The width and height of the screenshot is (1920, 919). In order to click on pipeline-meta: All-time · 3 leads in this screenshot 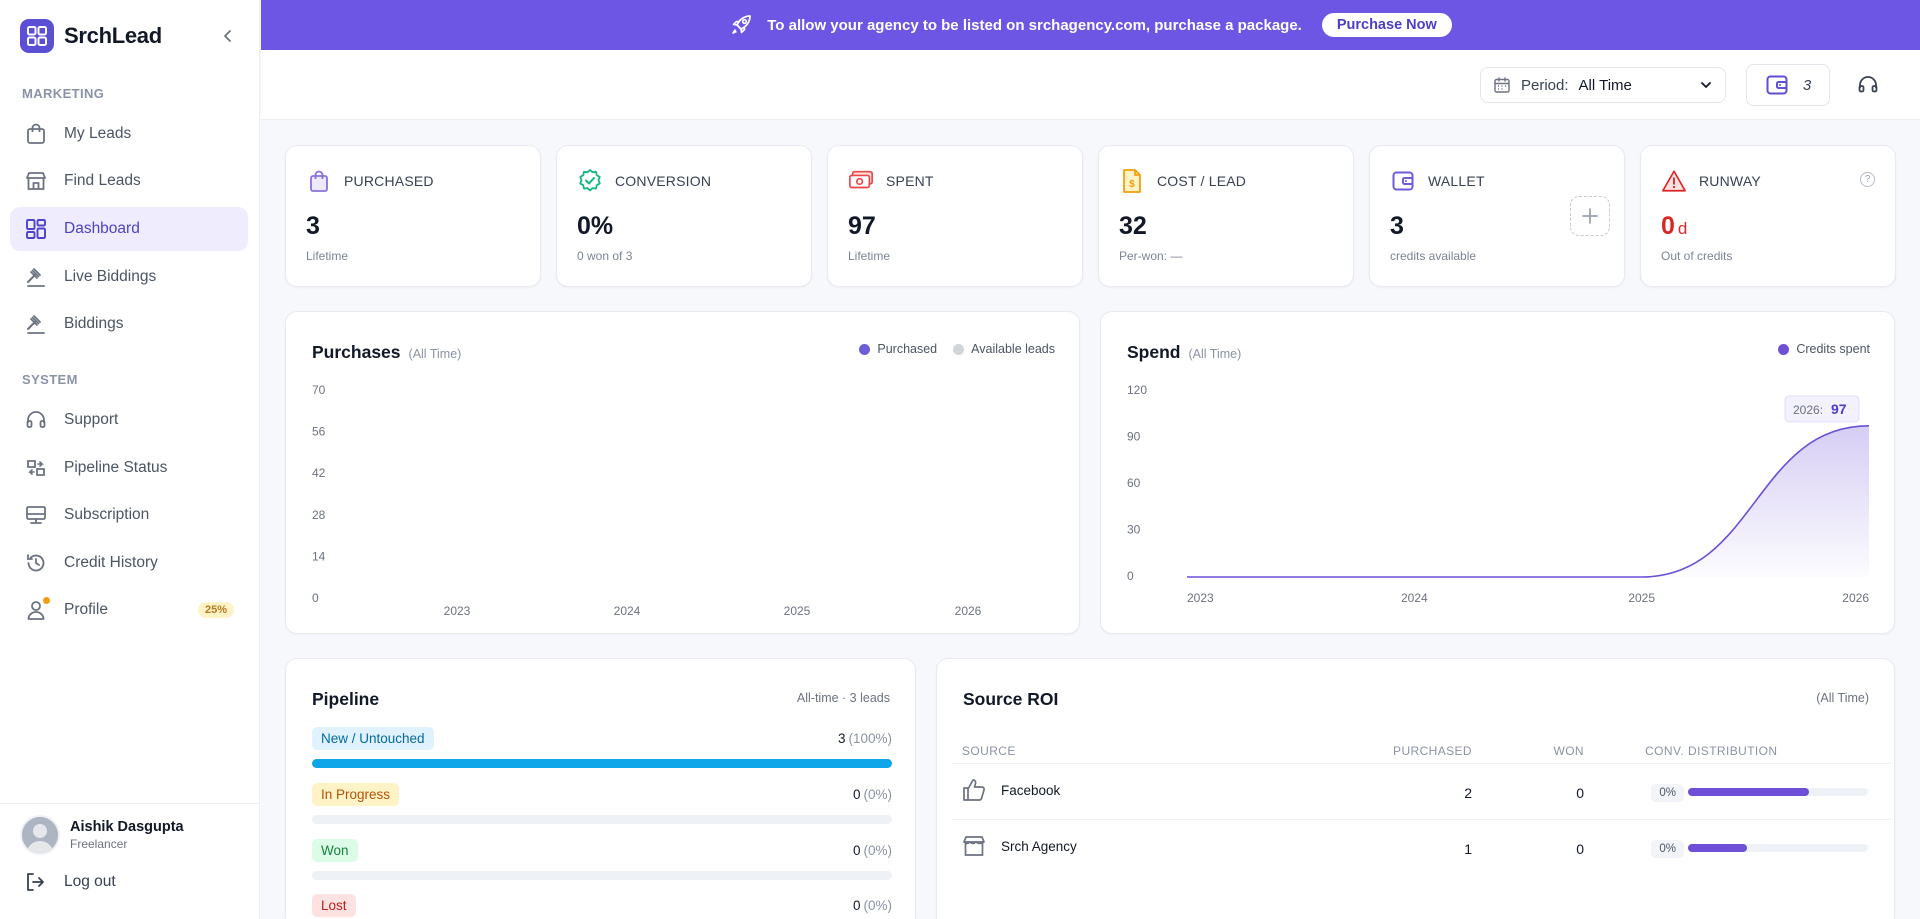, I will do `click(843, 698)`.